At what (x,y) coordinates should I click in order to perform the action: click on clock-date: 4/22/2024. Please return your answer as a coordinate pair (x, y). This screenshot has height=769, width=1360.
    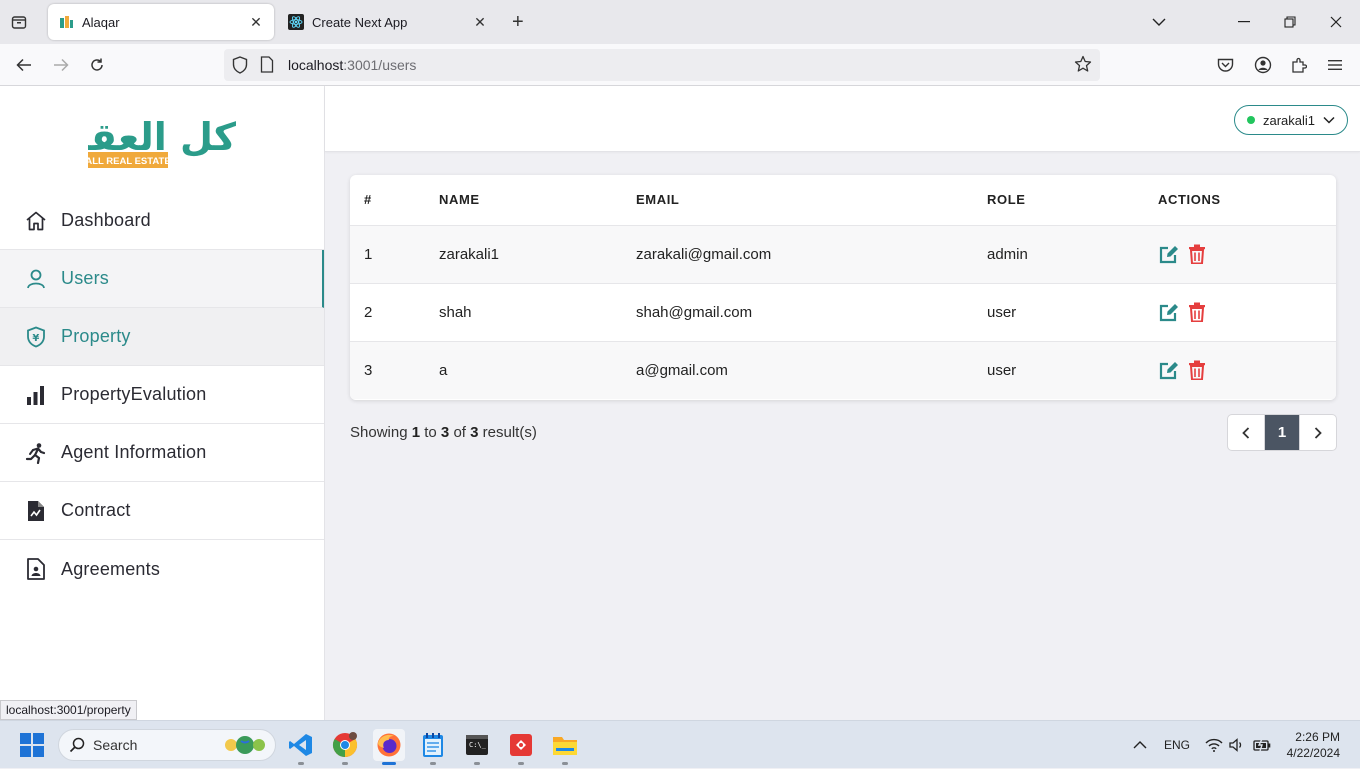
    Looking at the image, I should click on (1313, 753).